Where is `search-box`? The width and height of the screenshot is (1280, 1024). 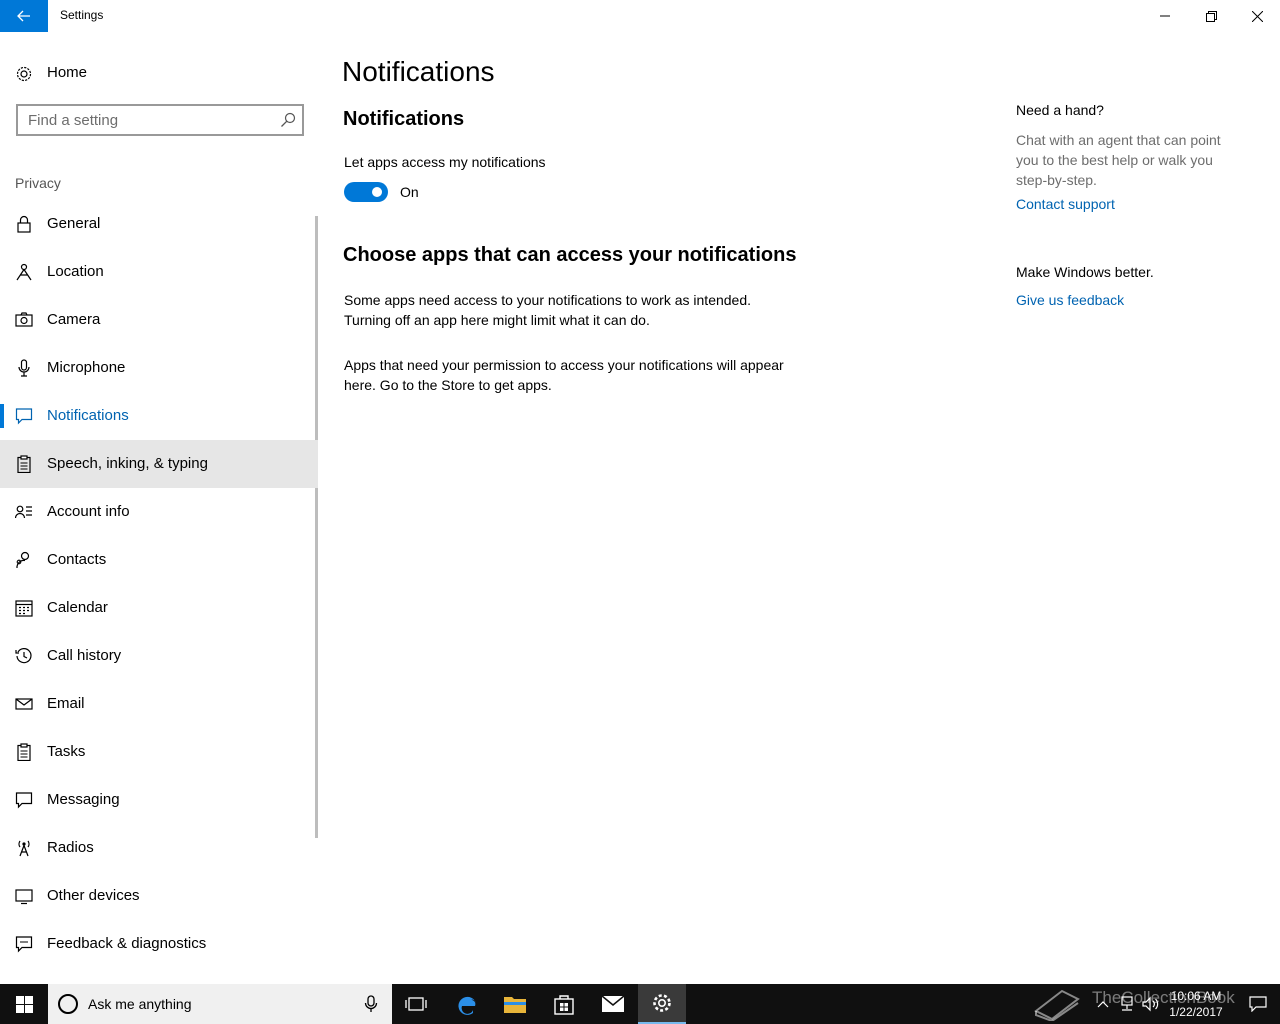
search-box is located at coordinates (160, 120).